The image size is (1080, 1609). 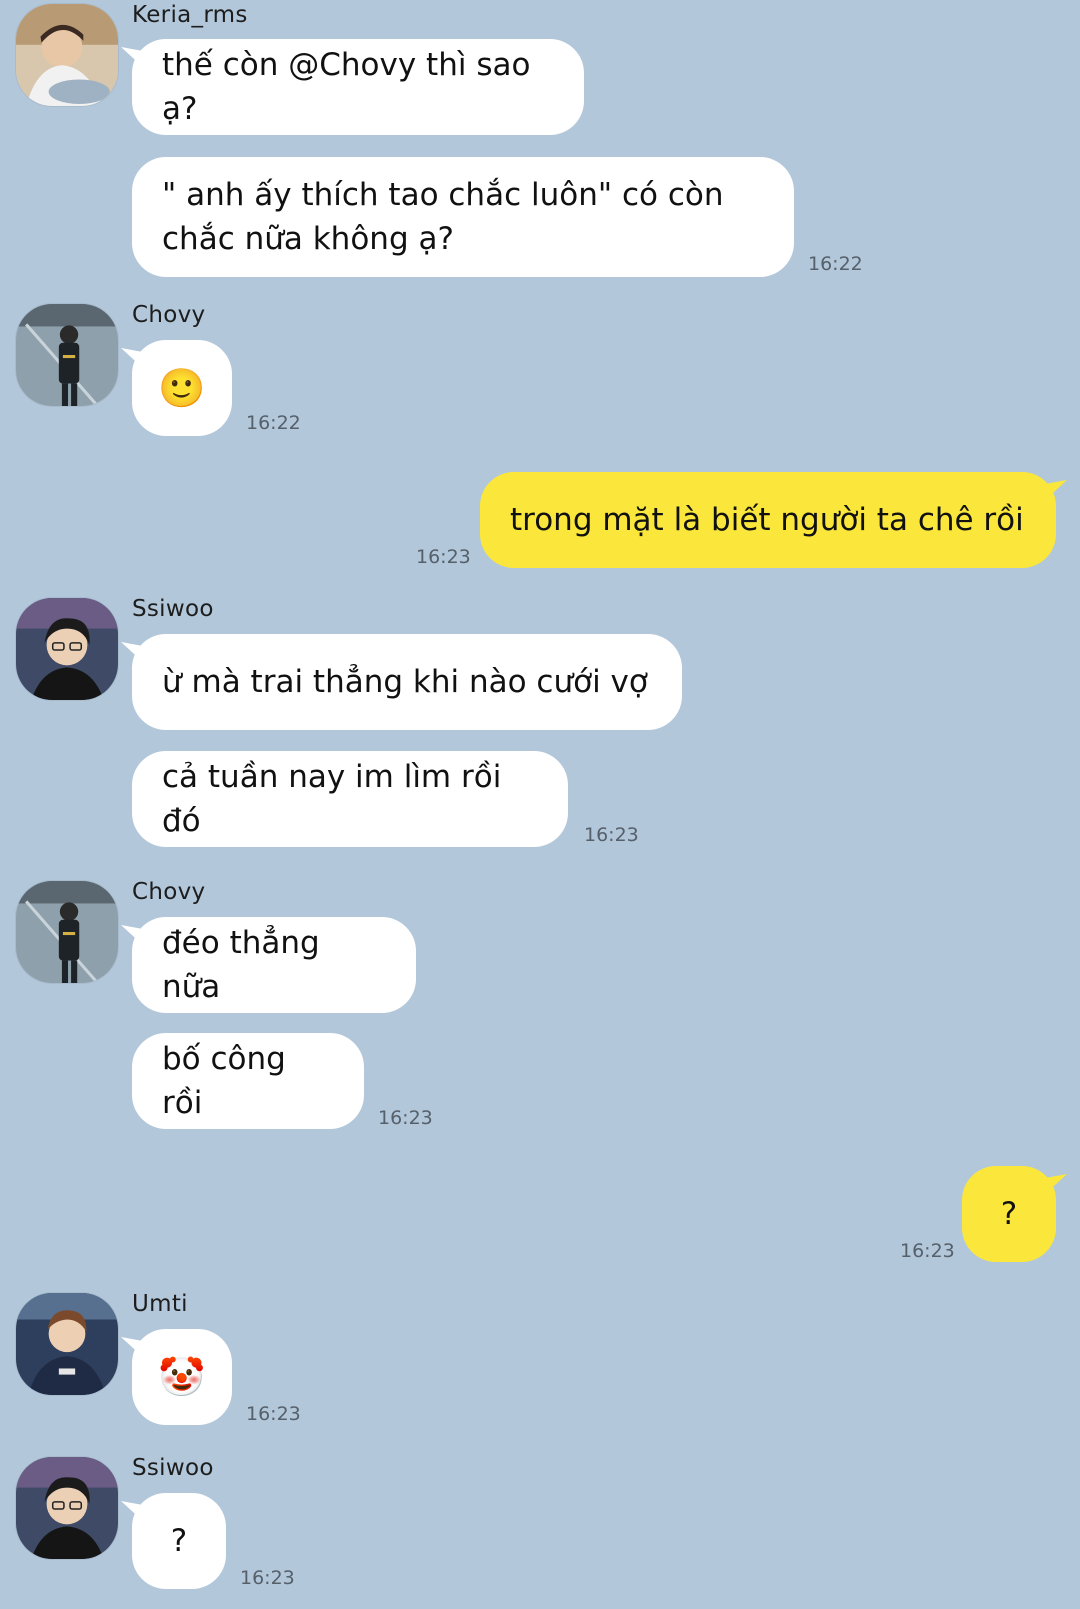 What do you see at coordinates (350, 799) in the screenshot?
I see `message-bubble: cả tuần nay im lìm rồi đó` at bounding box center [350, 799].